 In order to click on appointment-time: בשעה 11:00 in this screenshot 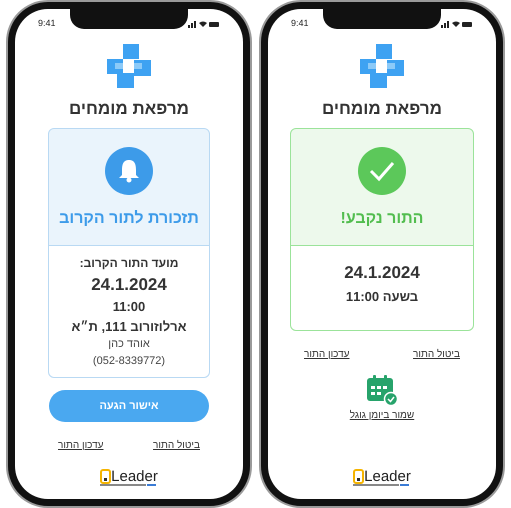, I will do `click(382, 297)`.